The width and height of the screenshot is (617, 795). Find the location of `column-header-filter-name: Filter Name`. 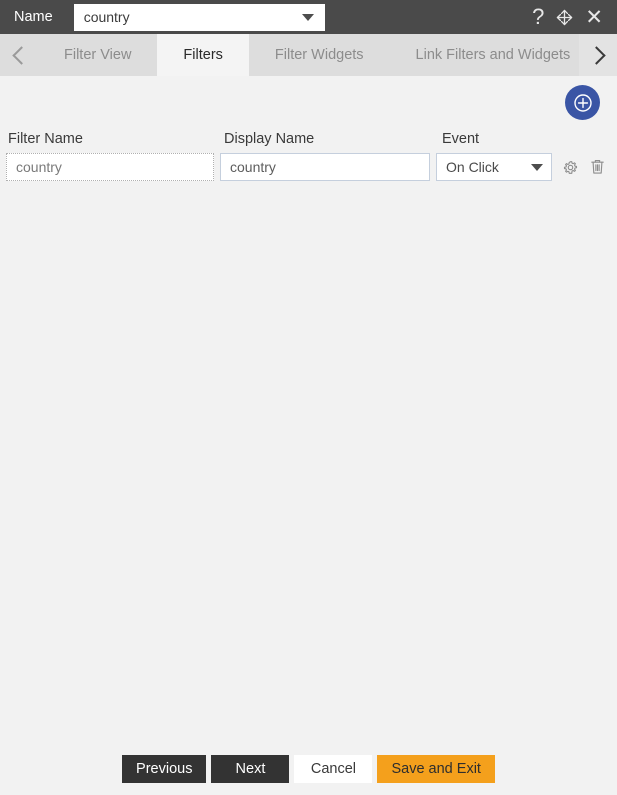

column-header-filter-name: Filter Name is located at coordinates (45, 139).